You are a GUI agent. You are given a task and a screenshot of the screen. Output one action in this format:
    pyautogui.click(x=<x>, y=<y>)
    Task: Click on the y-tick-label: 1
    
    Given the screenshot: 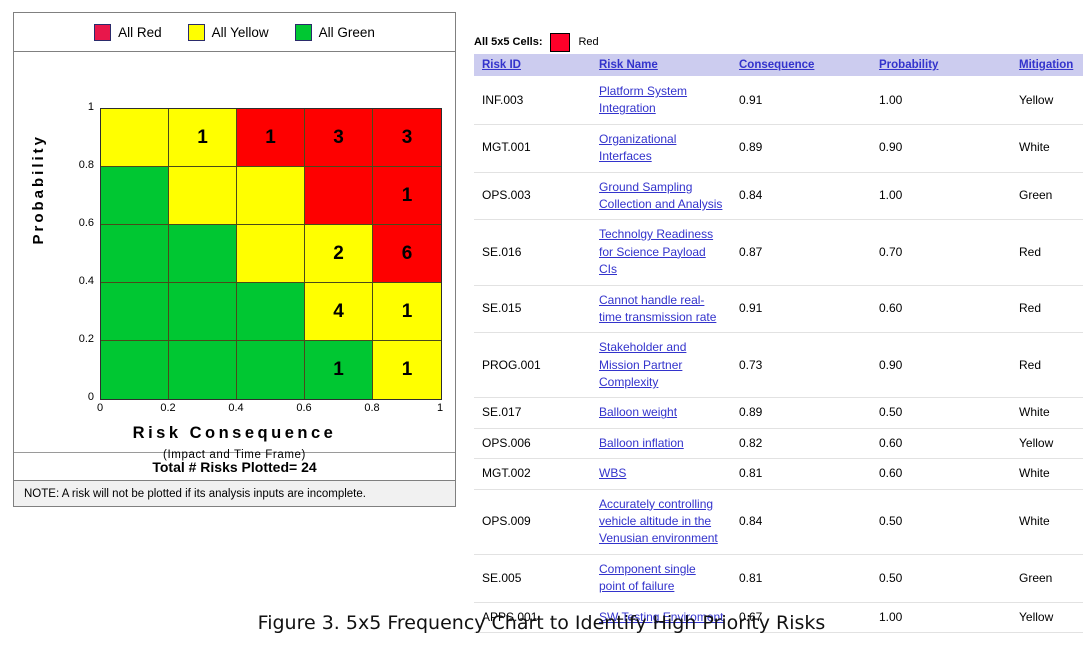 What is the action you would take?
    pyautogui.click(x=90, y=107)
    